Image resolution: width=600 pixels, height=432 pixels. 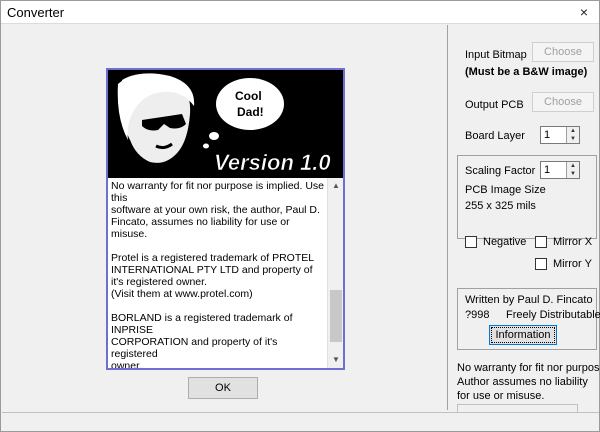 What do you see at coordinates (335, 186) in the screenshot?
I see `scroll-up-arrow-icon: ▲` at bounding box center [335, 186].